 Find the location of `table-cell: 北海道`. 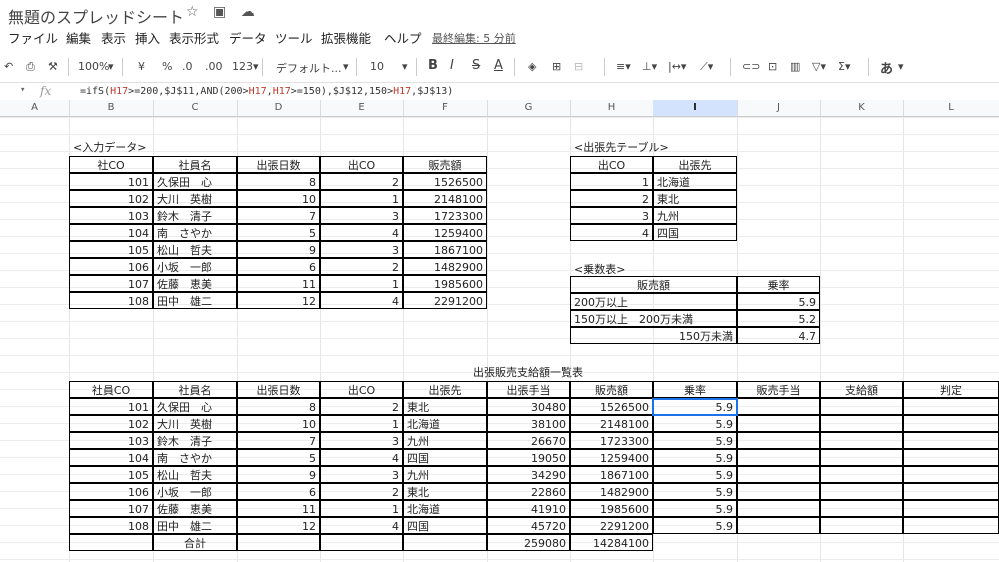

table-cell: 北海道 is located at coordinates (445, 423).